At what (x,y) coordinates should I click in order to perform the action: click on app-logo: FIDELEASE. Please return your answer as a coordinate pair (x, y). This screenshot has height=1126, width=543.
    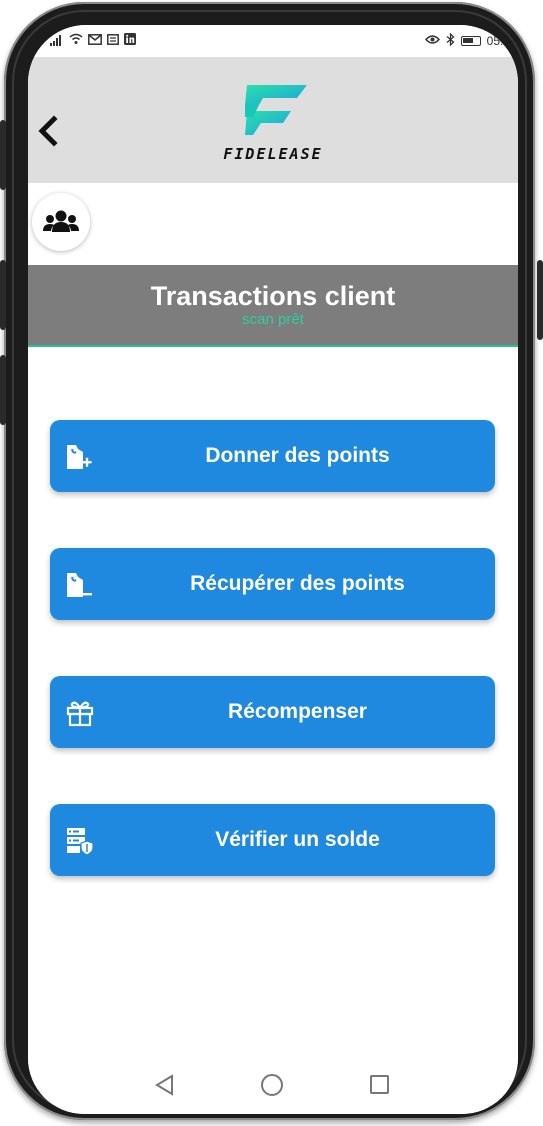
    Looking at the image, I should click on (273, 126).